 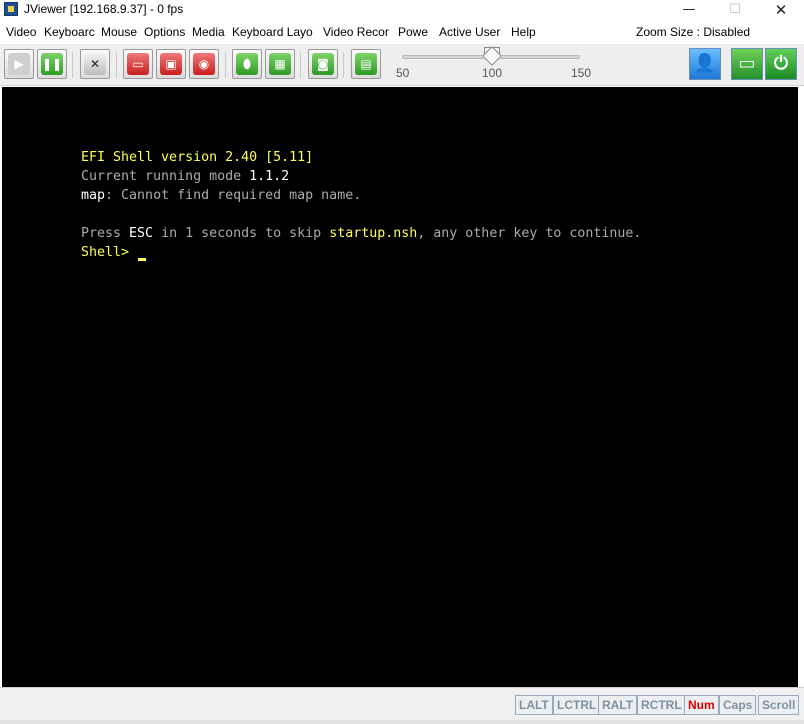 I want to click on status-key-rctrl: RCTRL, so click(x=661, y=705).